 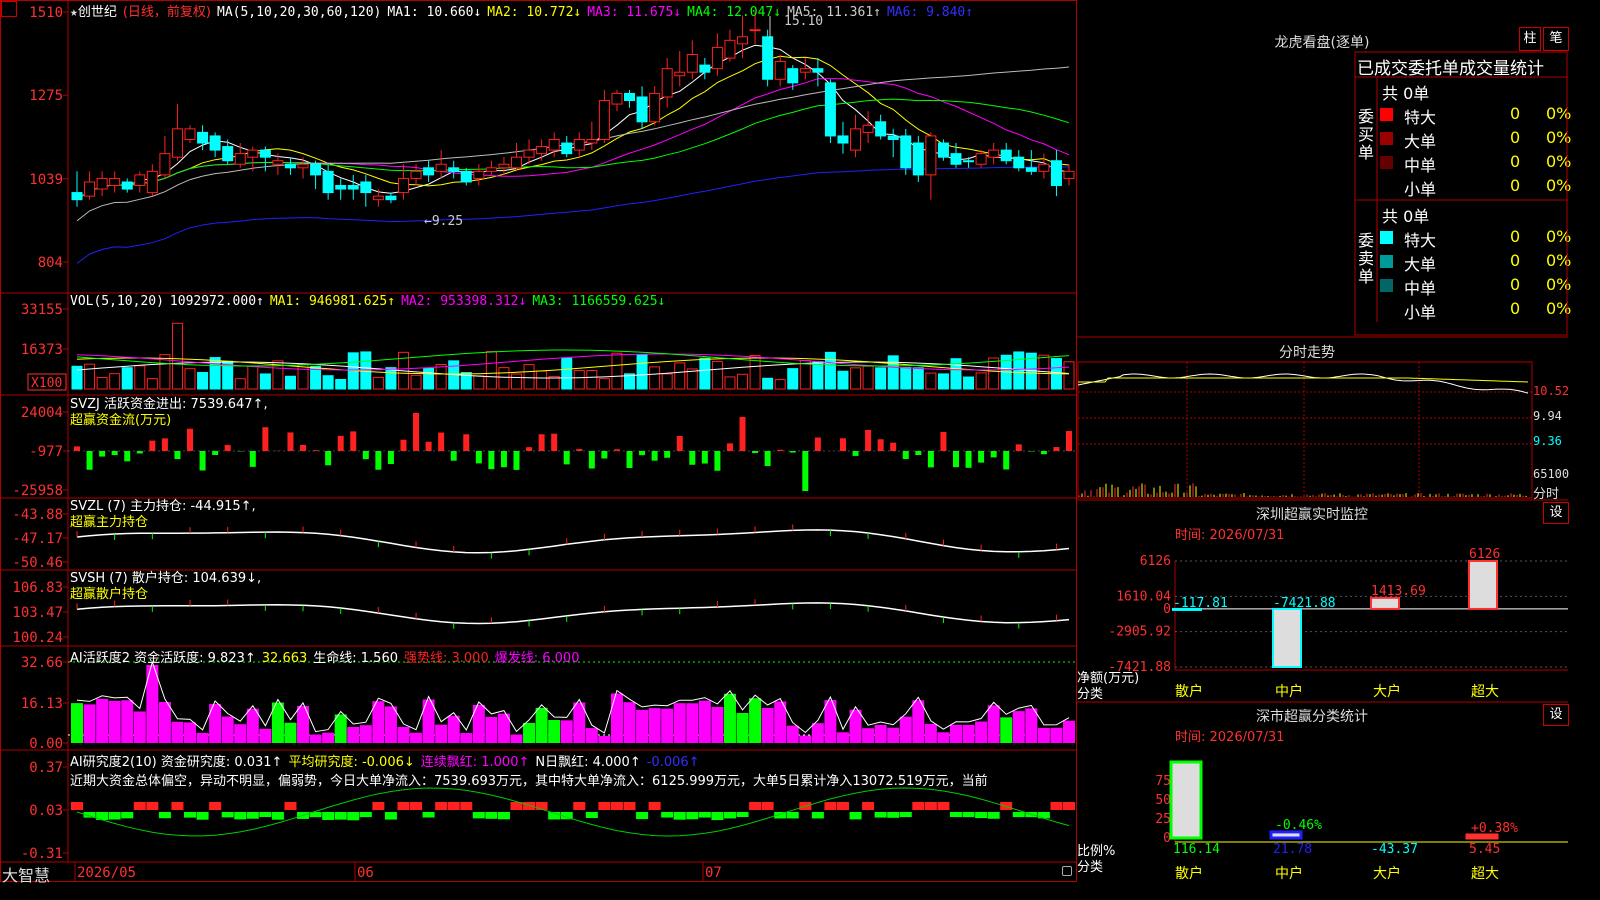 I want to click on class-ytick: 75, so click(x=1163, y=781).